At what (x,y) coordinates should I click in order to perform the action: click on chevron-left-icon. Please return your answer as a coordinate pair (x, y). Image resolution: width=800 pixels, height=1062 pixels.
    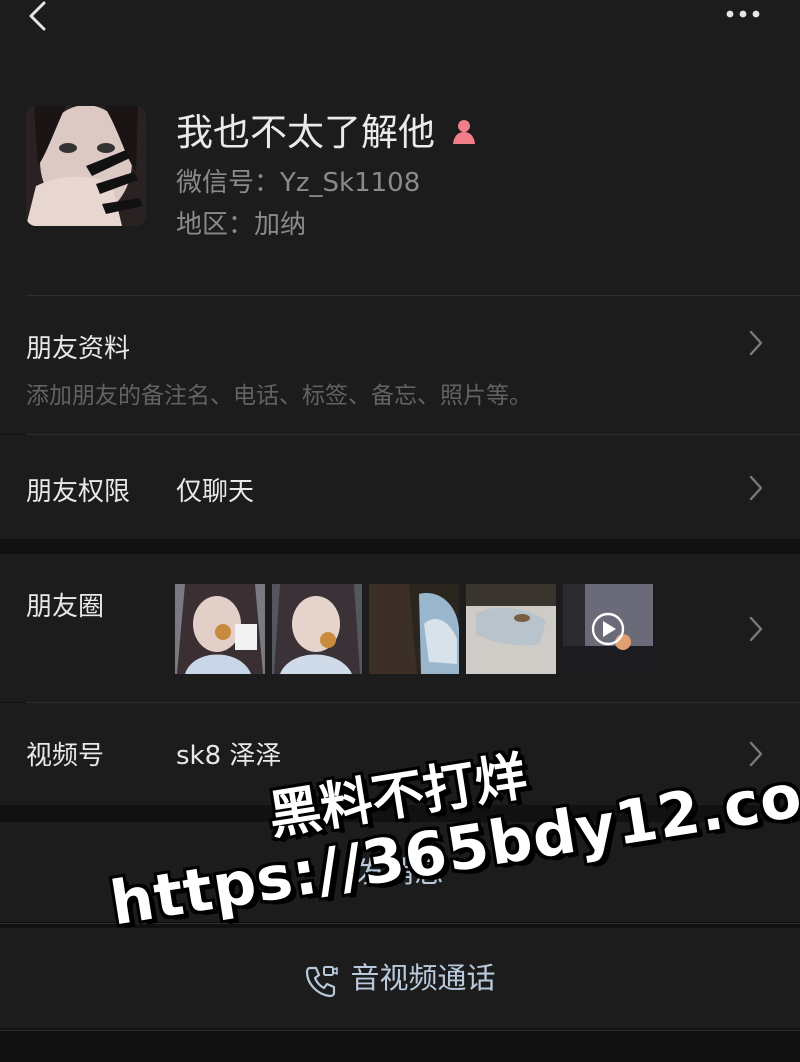
    Looking at the image, I should click on (41, 18).